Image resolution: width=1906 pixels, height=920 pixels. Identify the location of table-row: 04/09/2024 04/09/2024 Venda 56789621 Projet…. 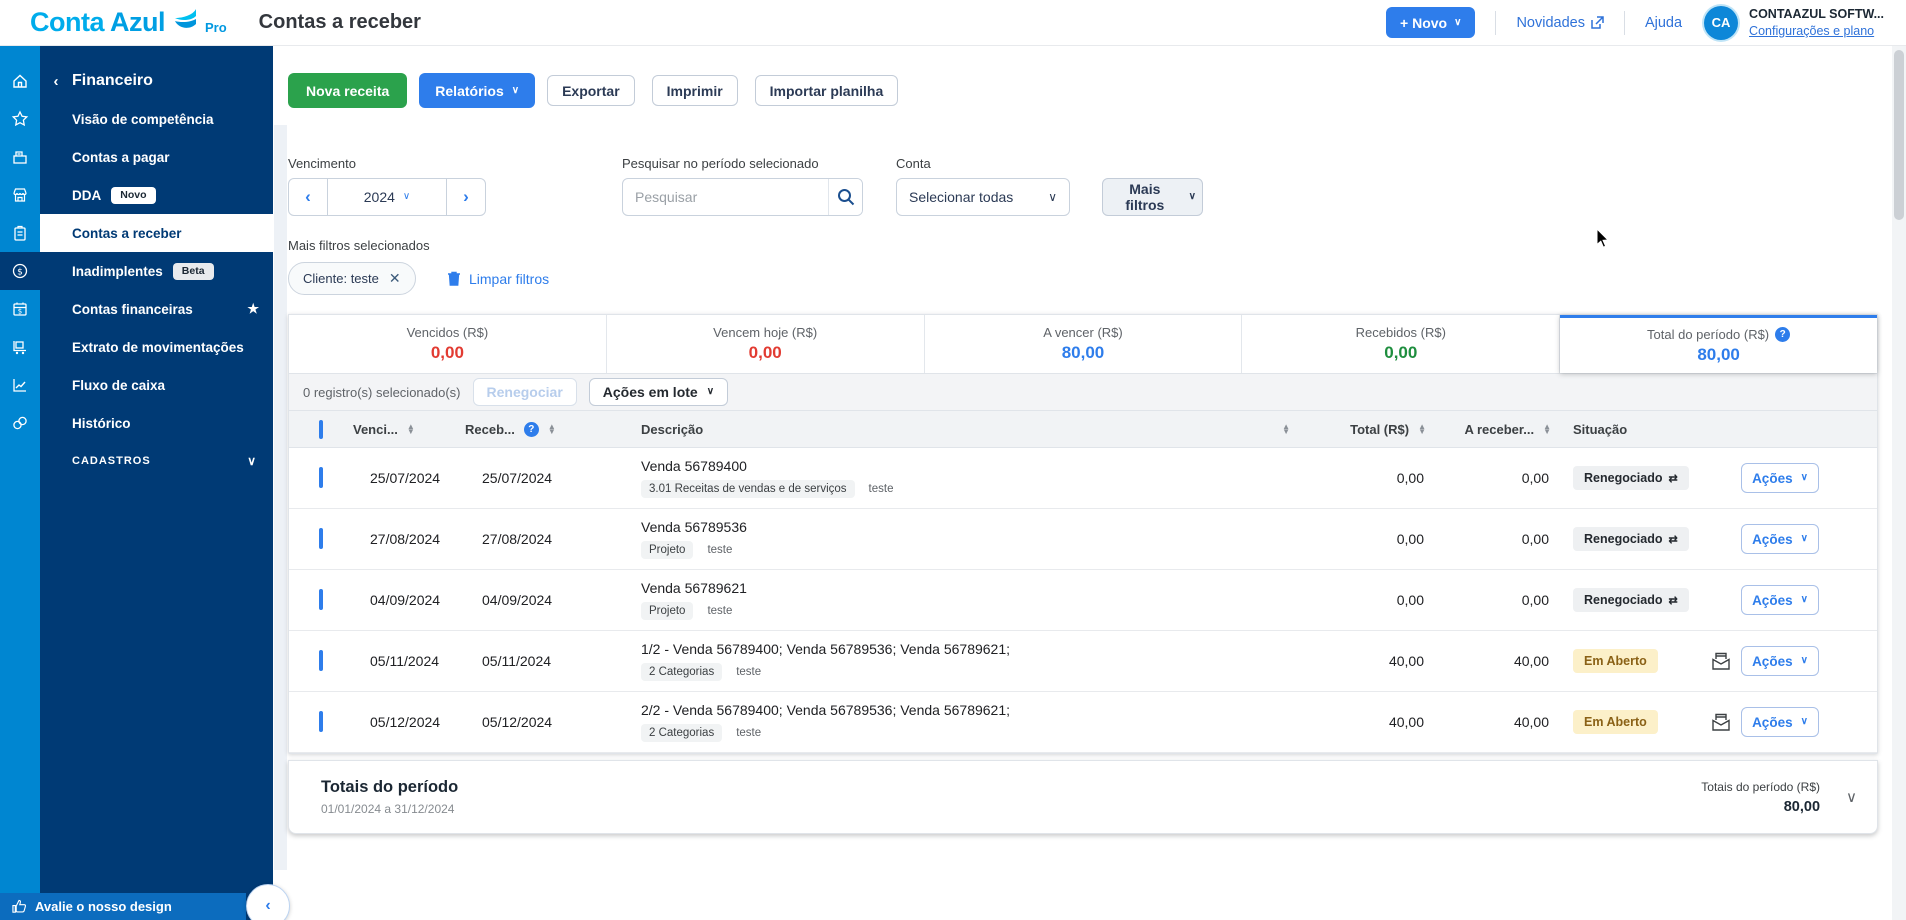
(1083, 600).